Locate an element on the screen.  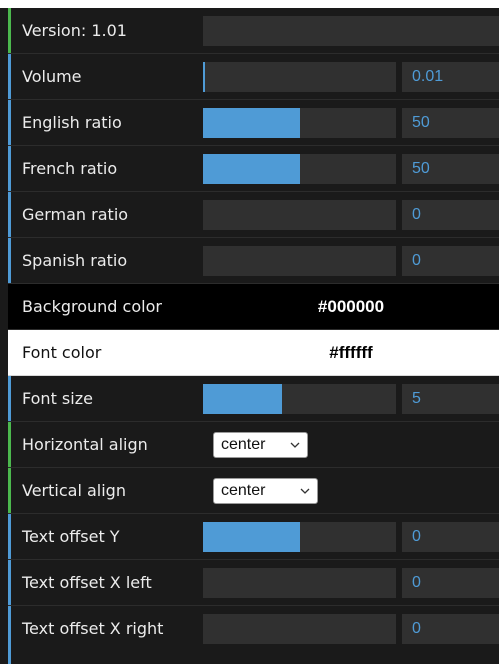
spanish-ratio-slider is located at coordinates (299, 261).